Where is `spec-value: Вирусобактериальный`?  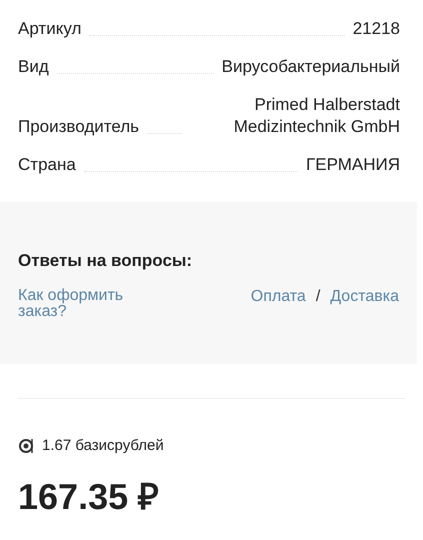
spec-value: Вирусобактериальный is located at coordinates (311, 67).